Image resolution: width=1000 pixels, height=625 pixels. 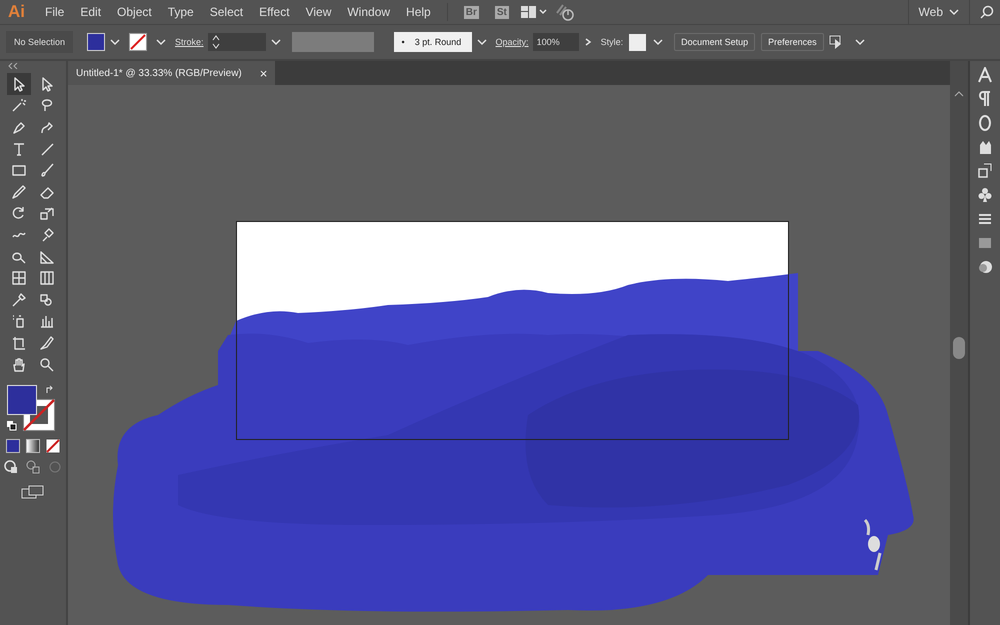 What do you see at coordinates (40, 42) in the screenshot?
I see `selection-status: No Selection` at bounding box center [40, 42].